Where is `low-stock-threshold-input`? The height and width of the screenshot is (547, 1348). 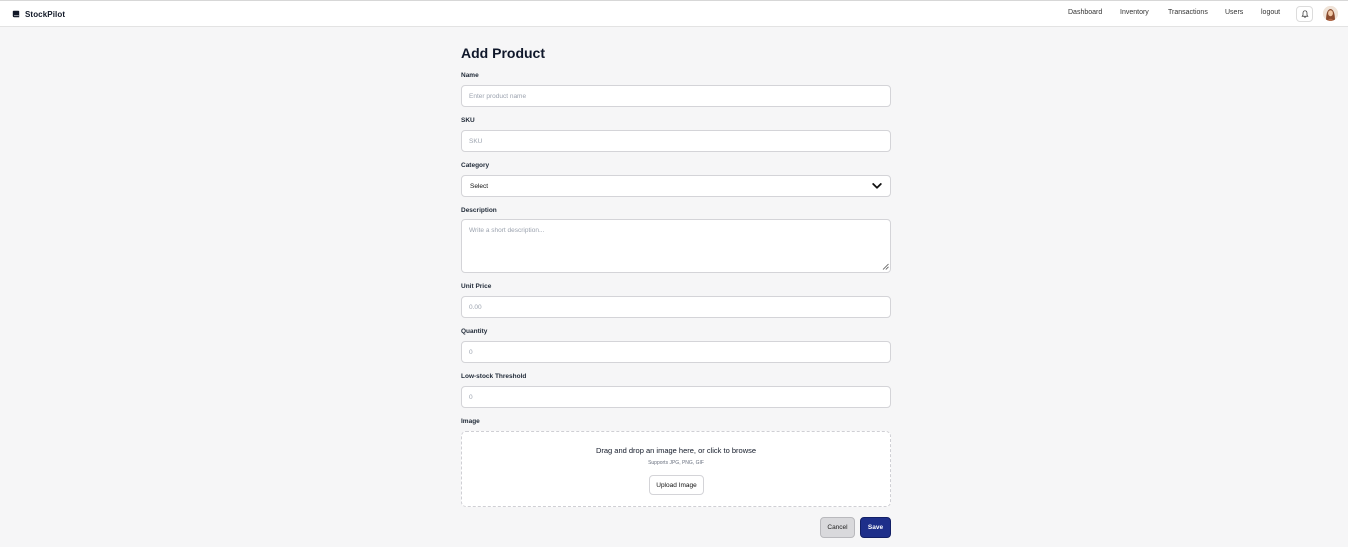
low-stock-threshold-input is located at coordinates (676, 397).